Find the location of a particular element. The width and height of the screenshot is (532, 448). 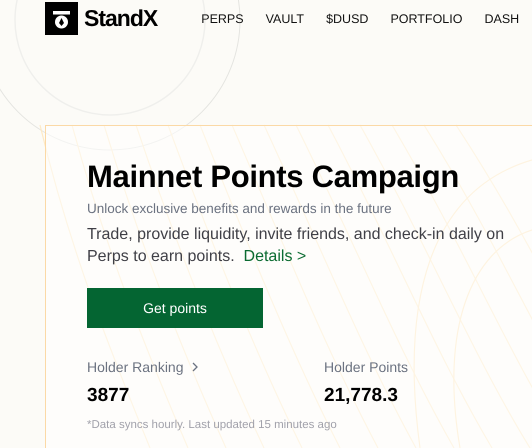

get-points-button: Get points is located at coordinates (175, 308).